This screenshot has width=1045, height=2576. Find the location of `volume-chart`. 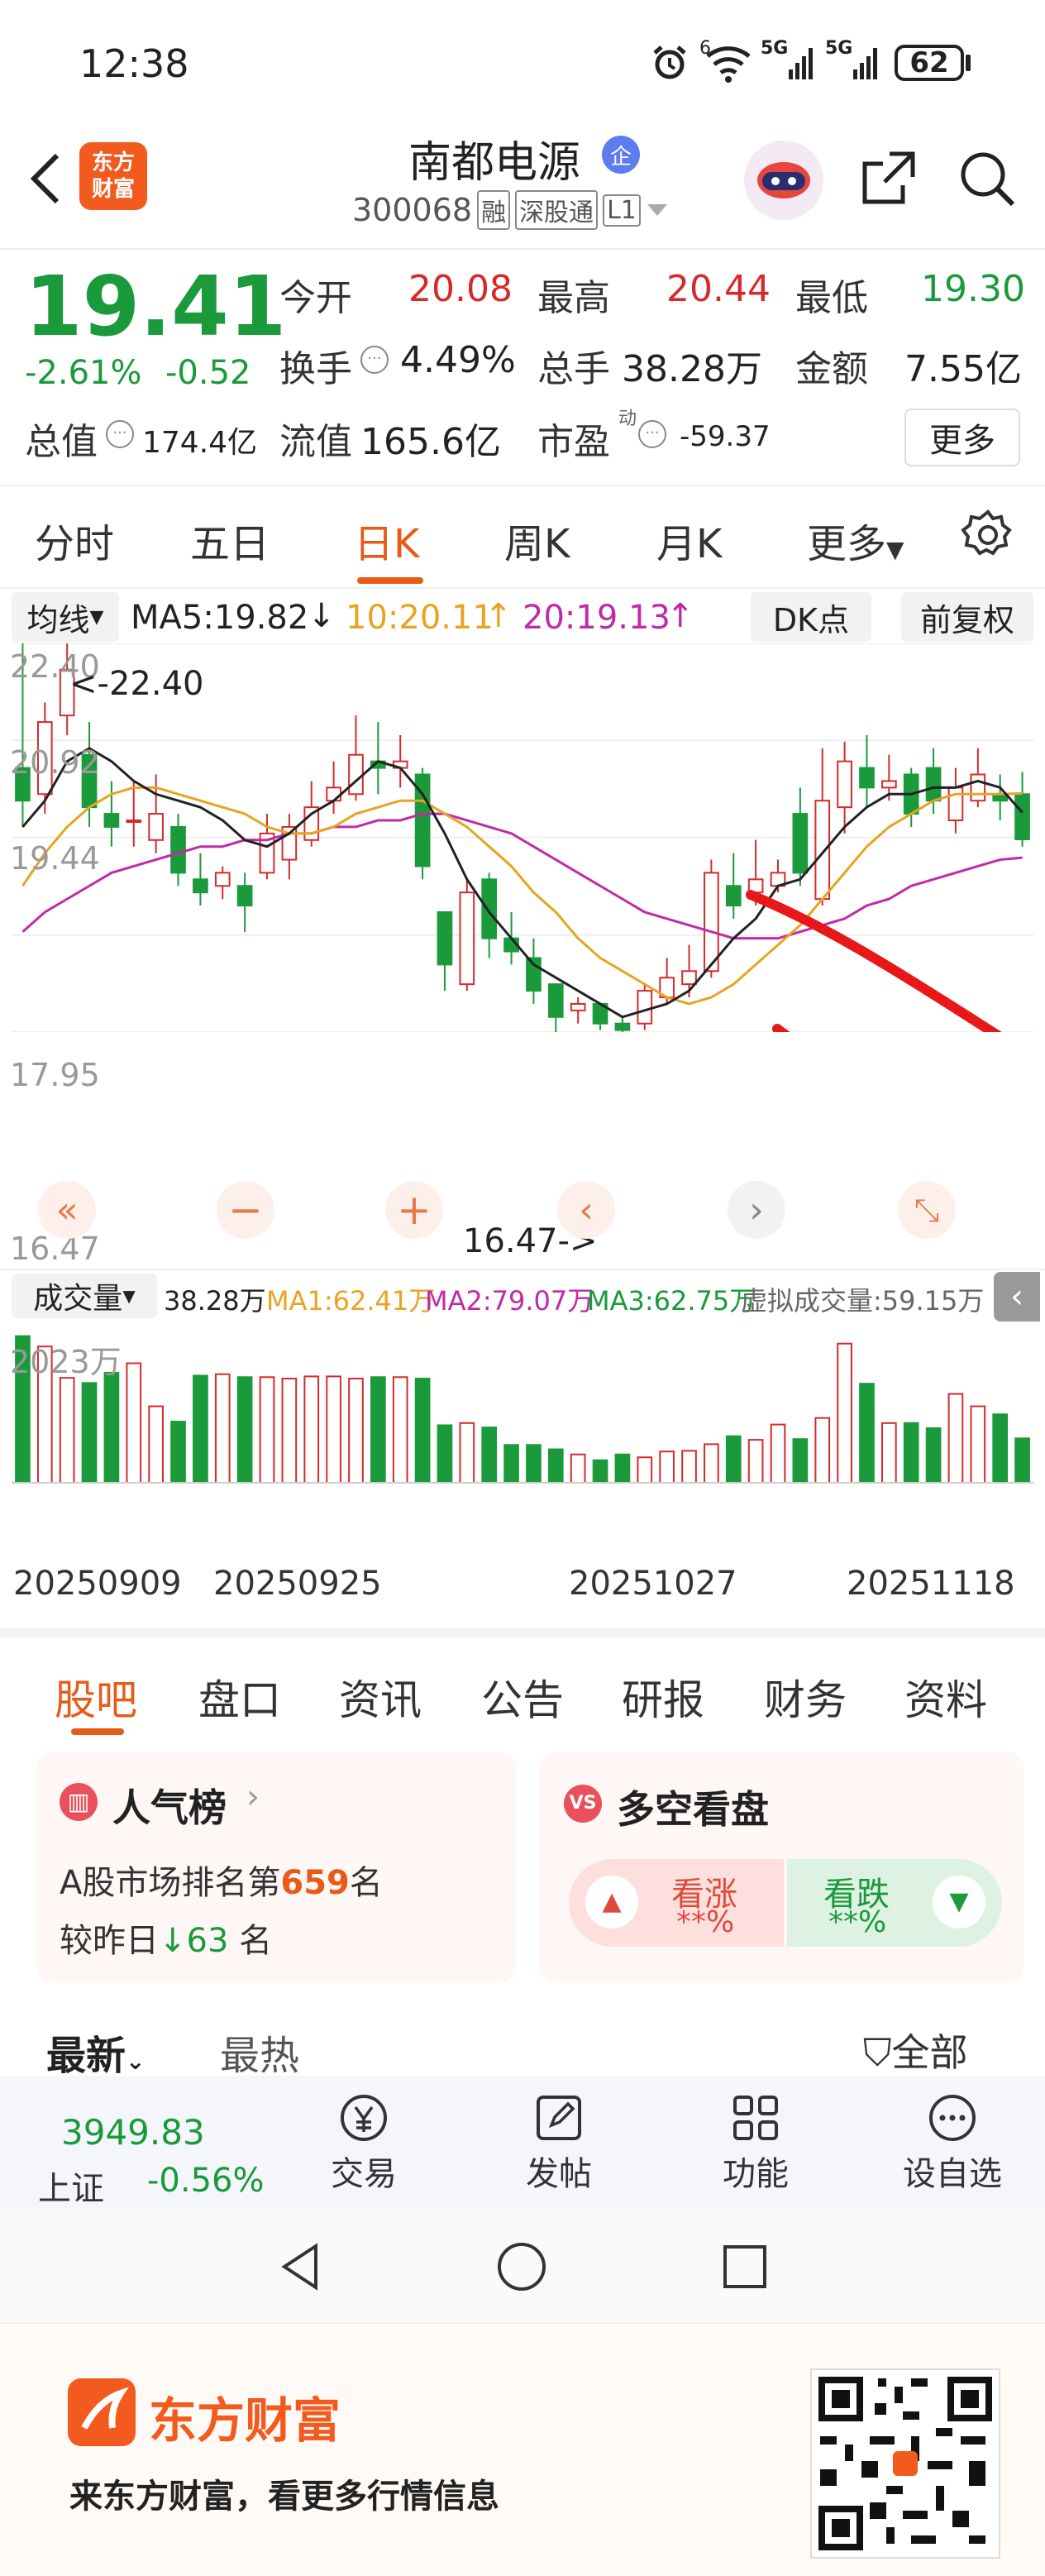

volume-chart is located at coordinates (522, 1408).